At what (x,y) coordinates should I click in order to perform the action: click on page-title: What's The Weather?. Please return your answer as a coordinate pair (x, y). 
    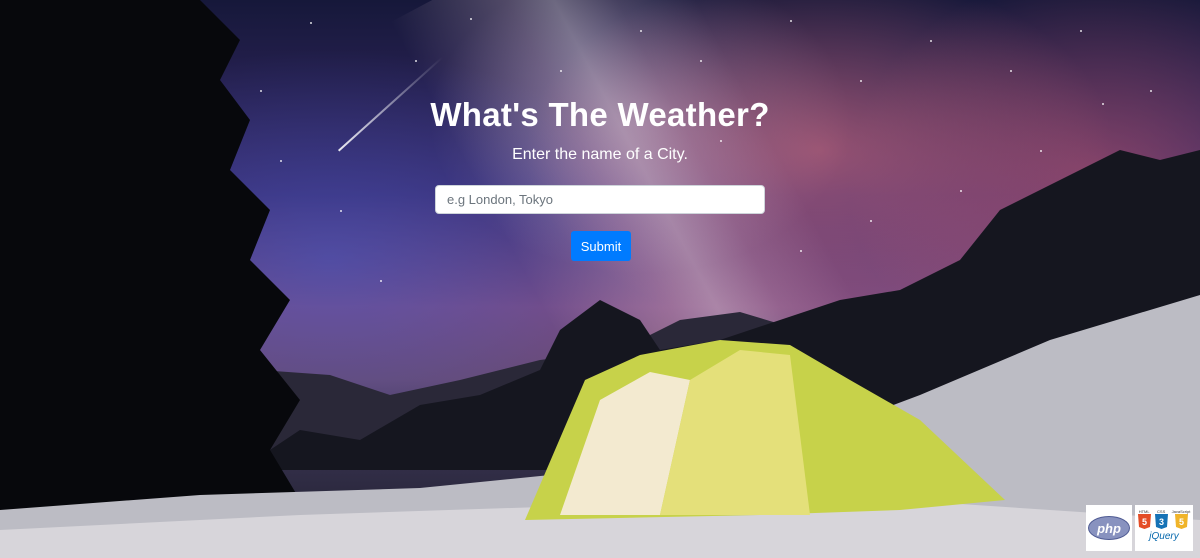
    Looking at the image, I should click on (600, 114).